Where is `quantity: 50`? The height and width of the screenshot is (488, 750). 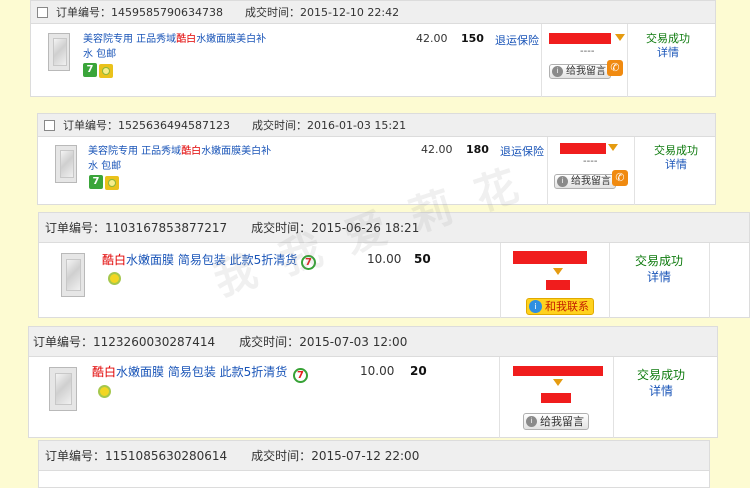
quantity: 50 is located at coordinates (422, 259).